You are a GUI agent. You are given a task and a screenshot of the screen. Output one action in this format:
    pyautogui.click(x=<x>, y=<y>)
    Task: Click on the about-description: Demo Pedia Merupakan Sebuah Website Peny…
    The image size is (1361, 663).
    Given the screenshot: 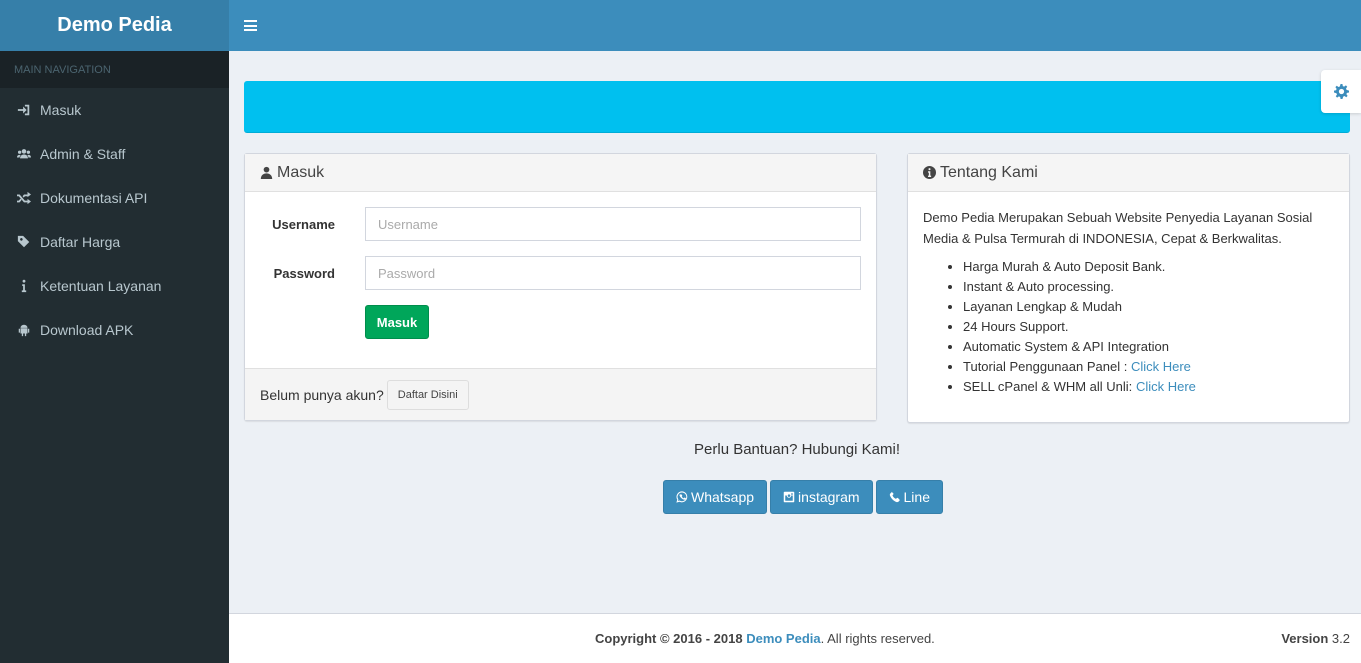 What is the action you would take?
    pyautogui.click(x=1118, y=228)
    